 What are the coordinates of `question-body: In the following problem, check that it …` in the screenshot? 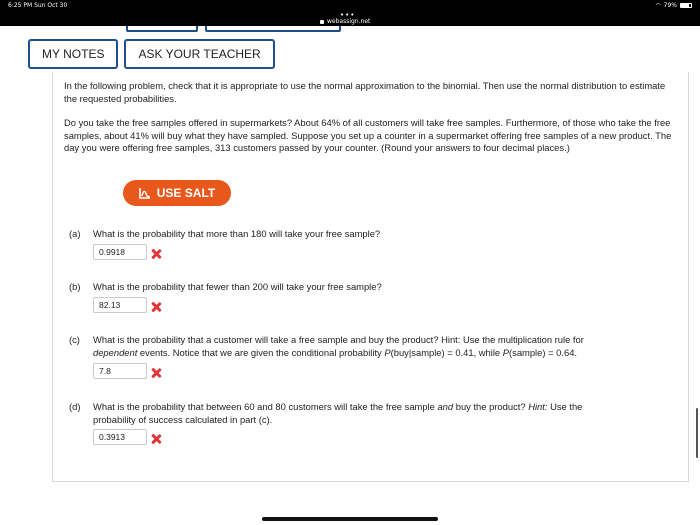 It's located at (370, 123).